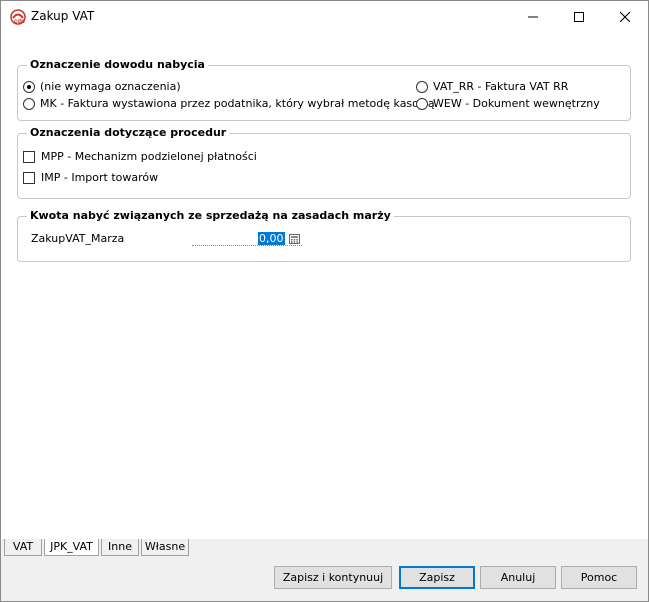 The width and height of the screenshot is (649, 602). I want to click on save-and-continue-button: Zapisz i kontynuuj, so click(333, 577).